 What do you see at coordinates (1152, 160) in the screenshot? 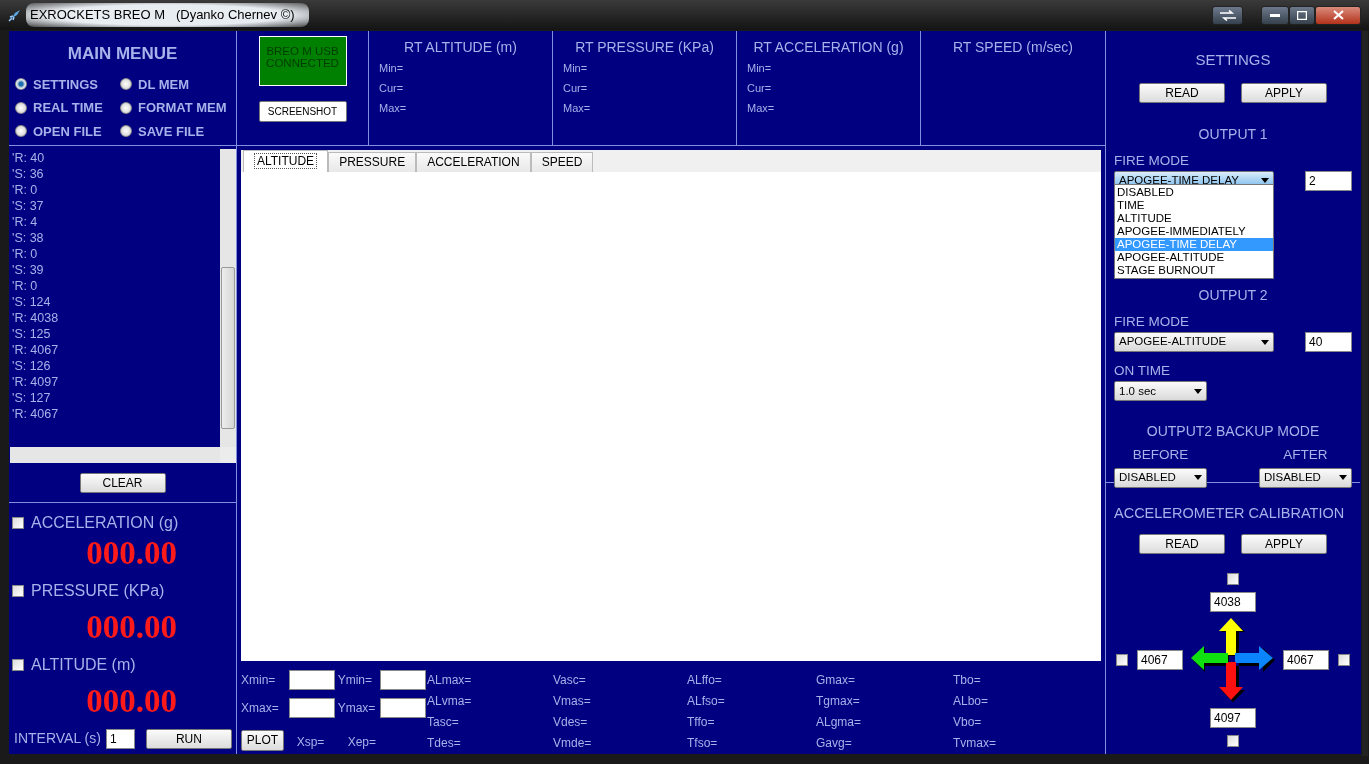
I see `field-label: FIRE MODE` at bounding box center [1152, 160].